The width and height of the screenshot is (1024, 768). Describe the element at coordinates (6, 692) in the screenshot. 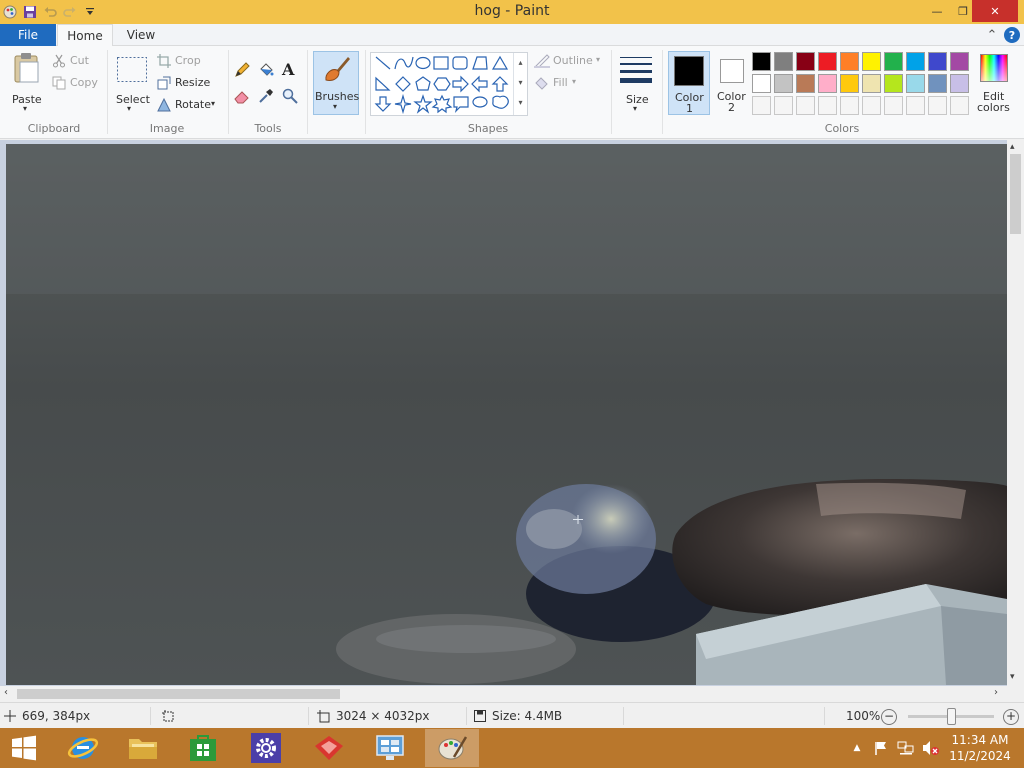

I see `scroll-left-icon: ‹` at that location.